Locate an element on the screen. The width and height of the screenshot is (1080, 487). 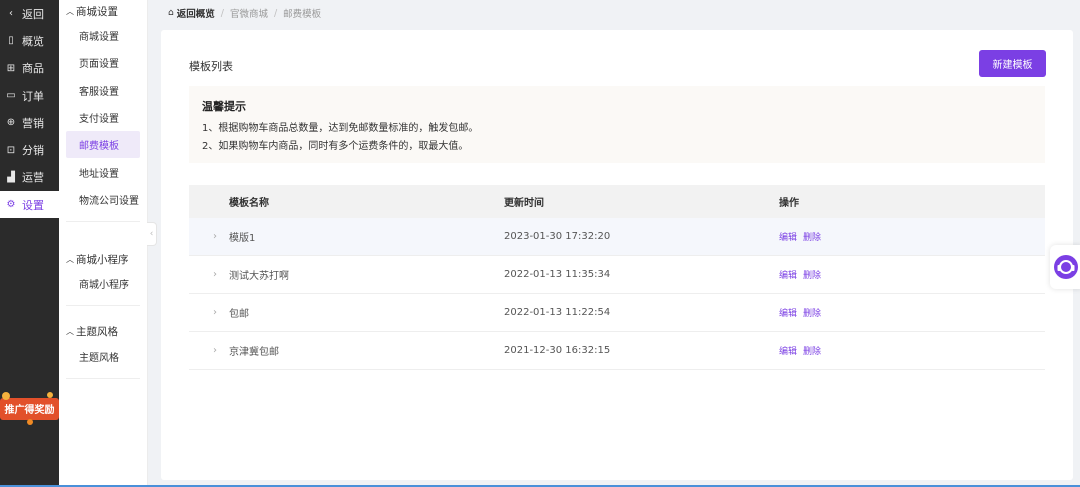
gear-icon: ⚙ is located at coordinates (11, 205).